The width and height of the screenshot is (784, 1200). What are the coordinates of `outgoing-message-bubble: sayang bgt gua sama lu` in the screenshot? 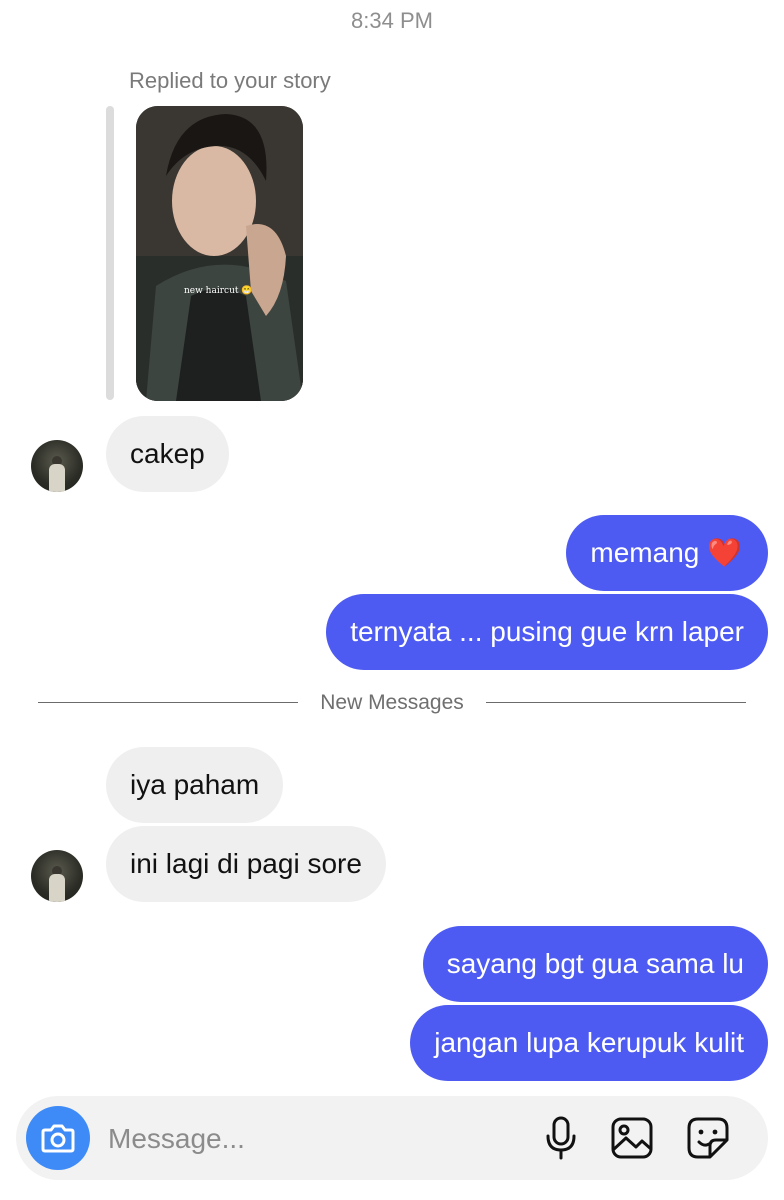 It's located at (595, 964).